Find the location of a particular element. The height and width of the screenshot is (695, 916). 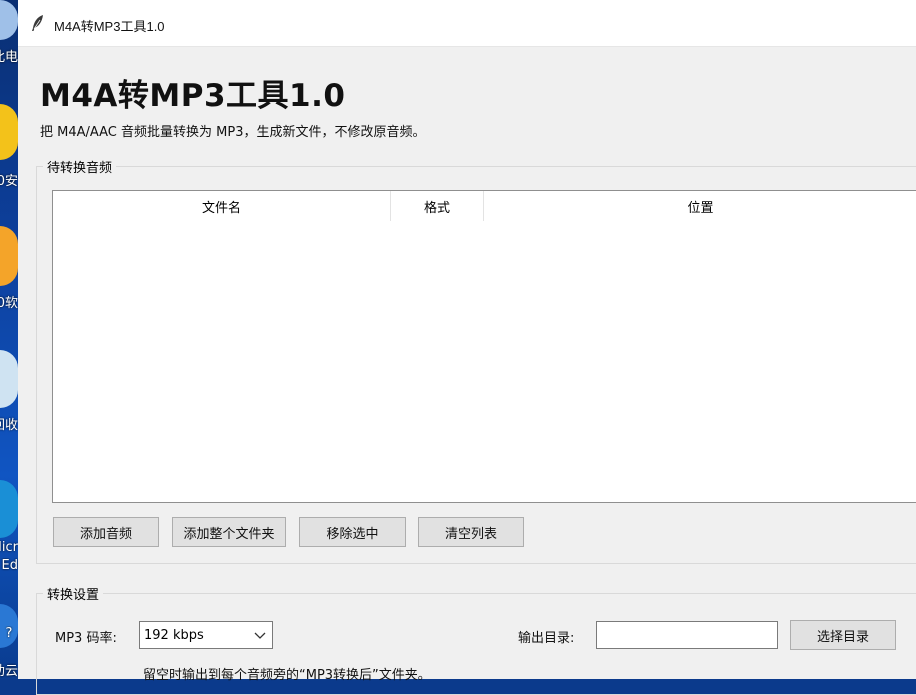

feather-icon is located at coordinates (37, 23).